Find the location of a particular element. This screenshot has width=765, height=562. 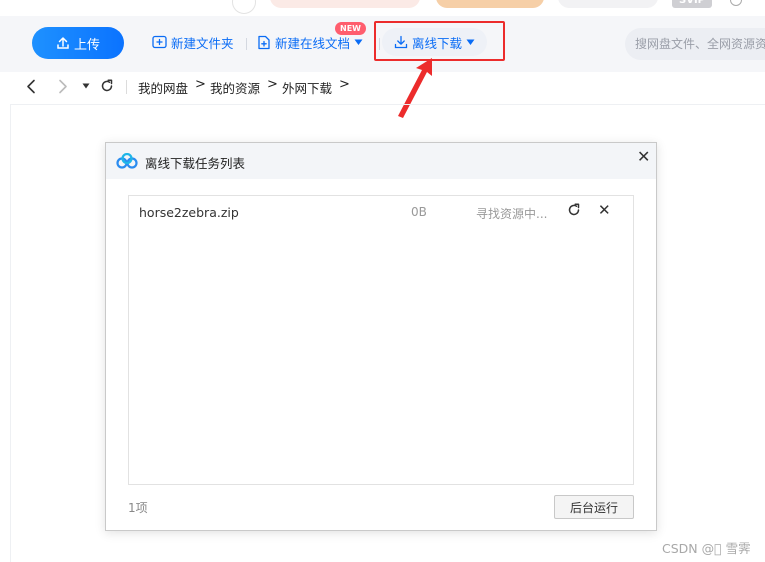

upload-icon is located at coordinates (63, 43).